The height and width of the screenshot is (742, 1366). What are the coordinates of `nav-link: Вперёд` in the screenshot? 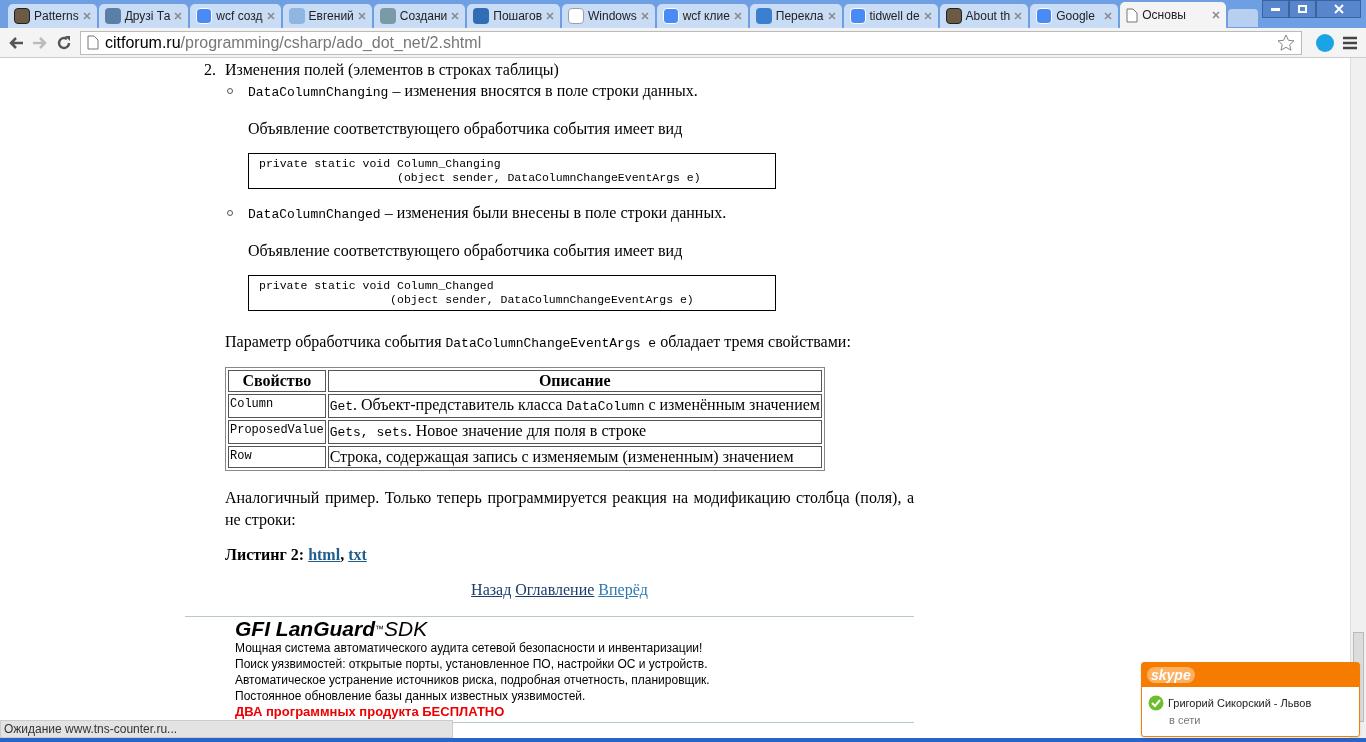 It's located at (623, 590).